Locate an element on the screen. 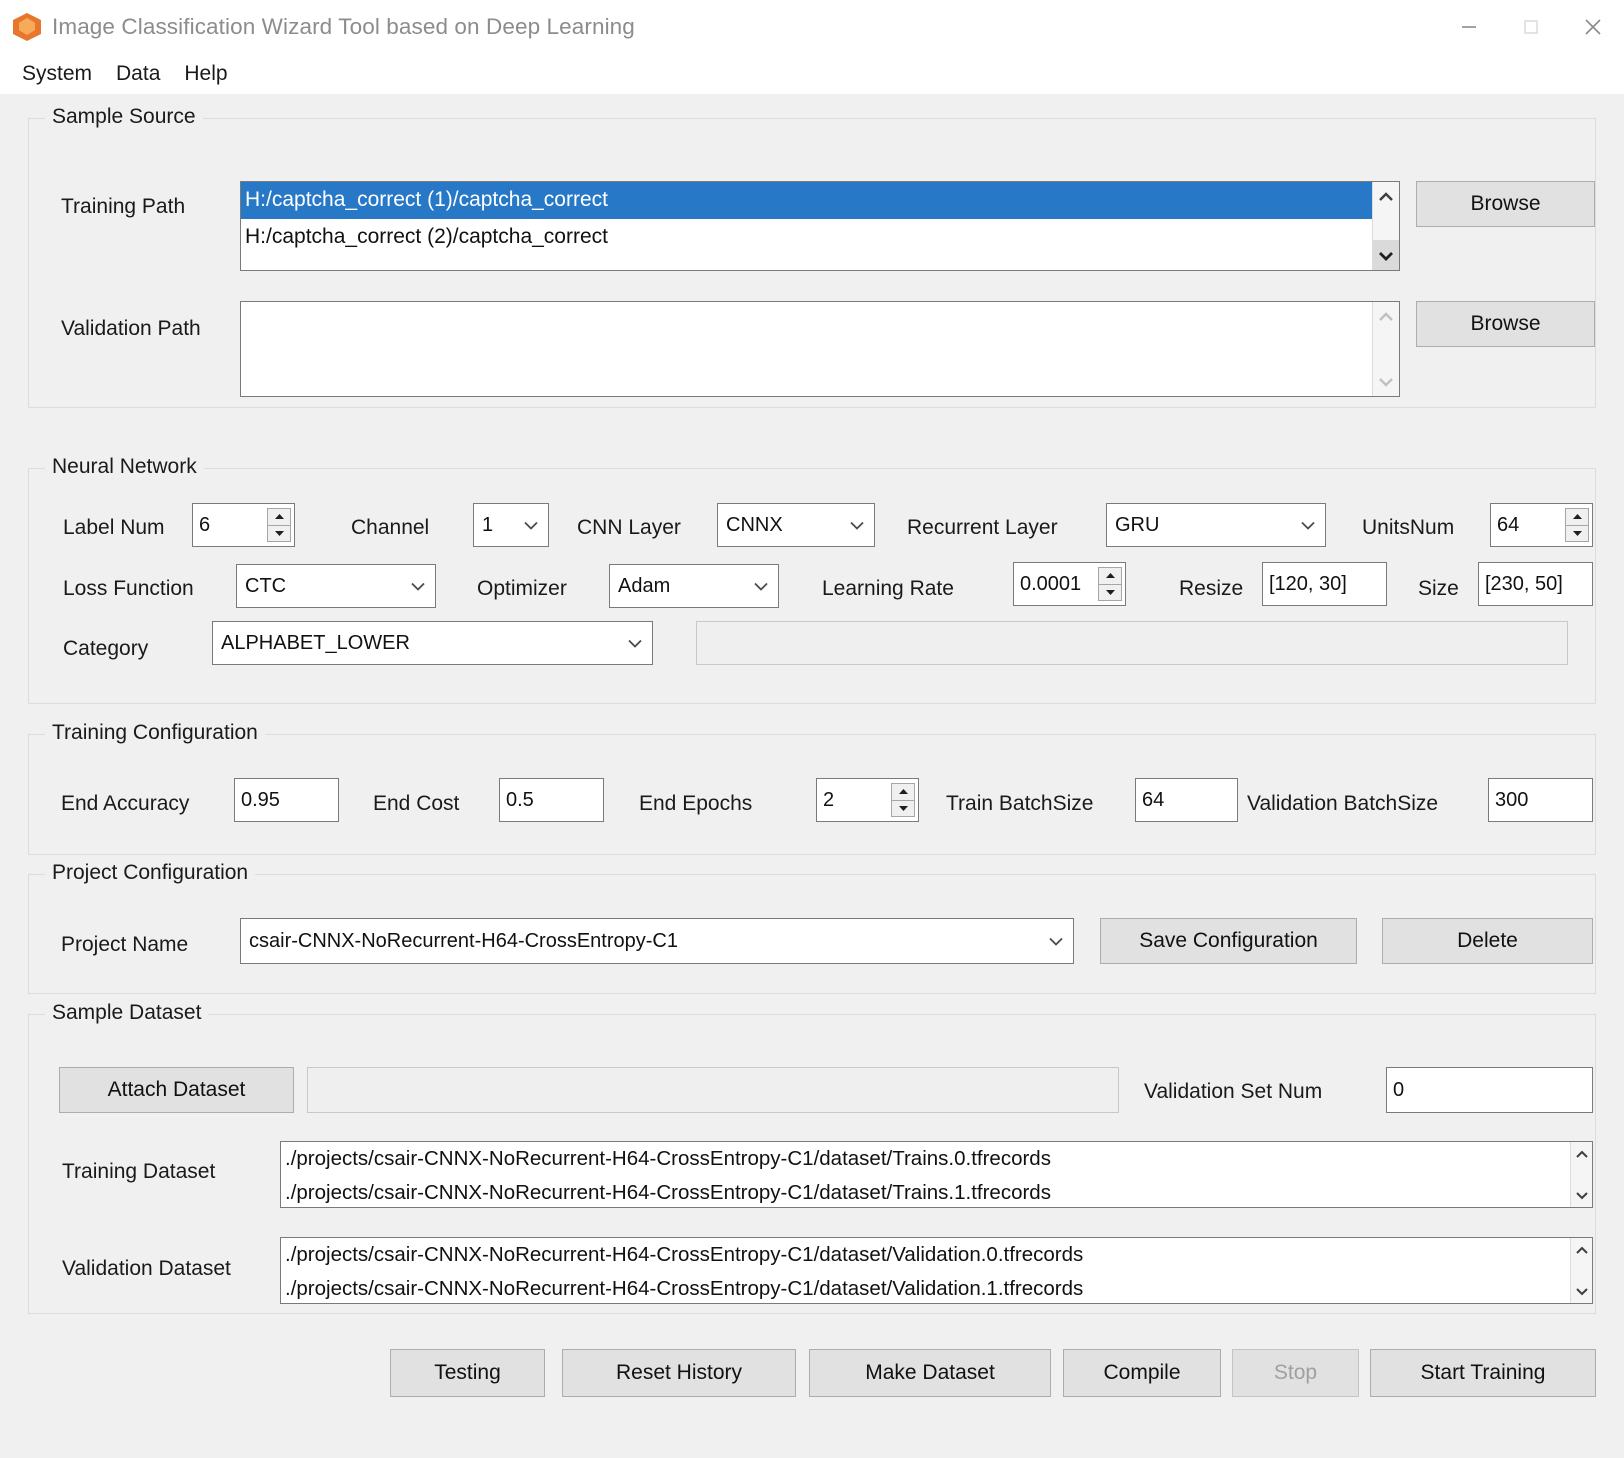  validation-set-num-field: 0 is located at coordinates (1489, 1090).